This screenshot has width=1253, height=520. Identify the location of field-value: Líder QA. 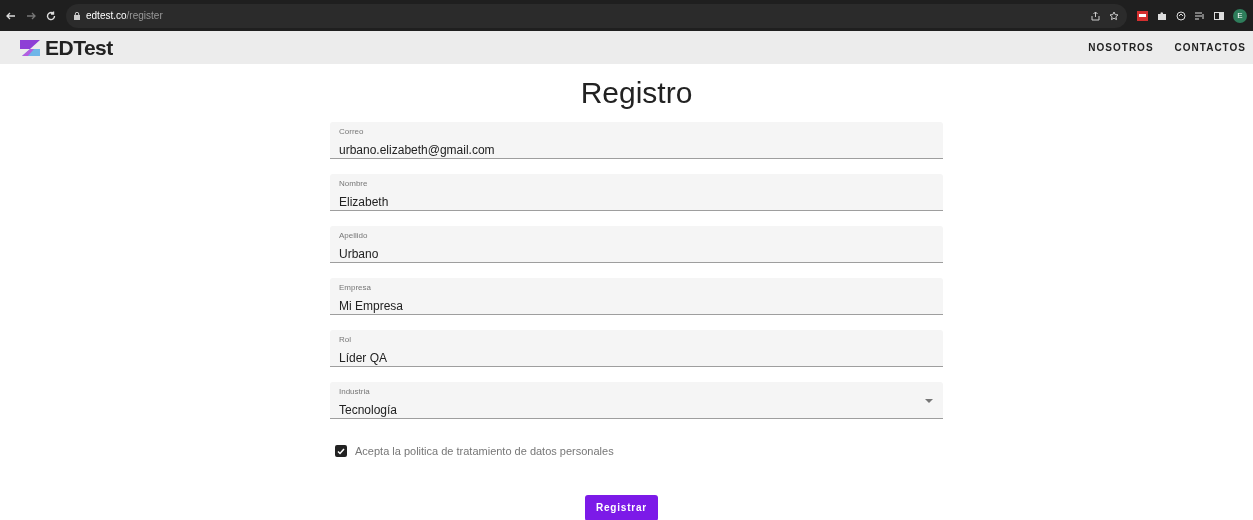
(364, 358).